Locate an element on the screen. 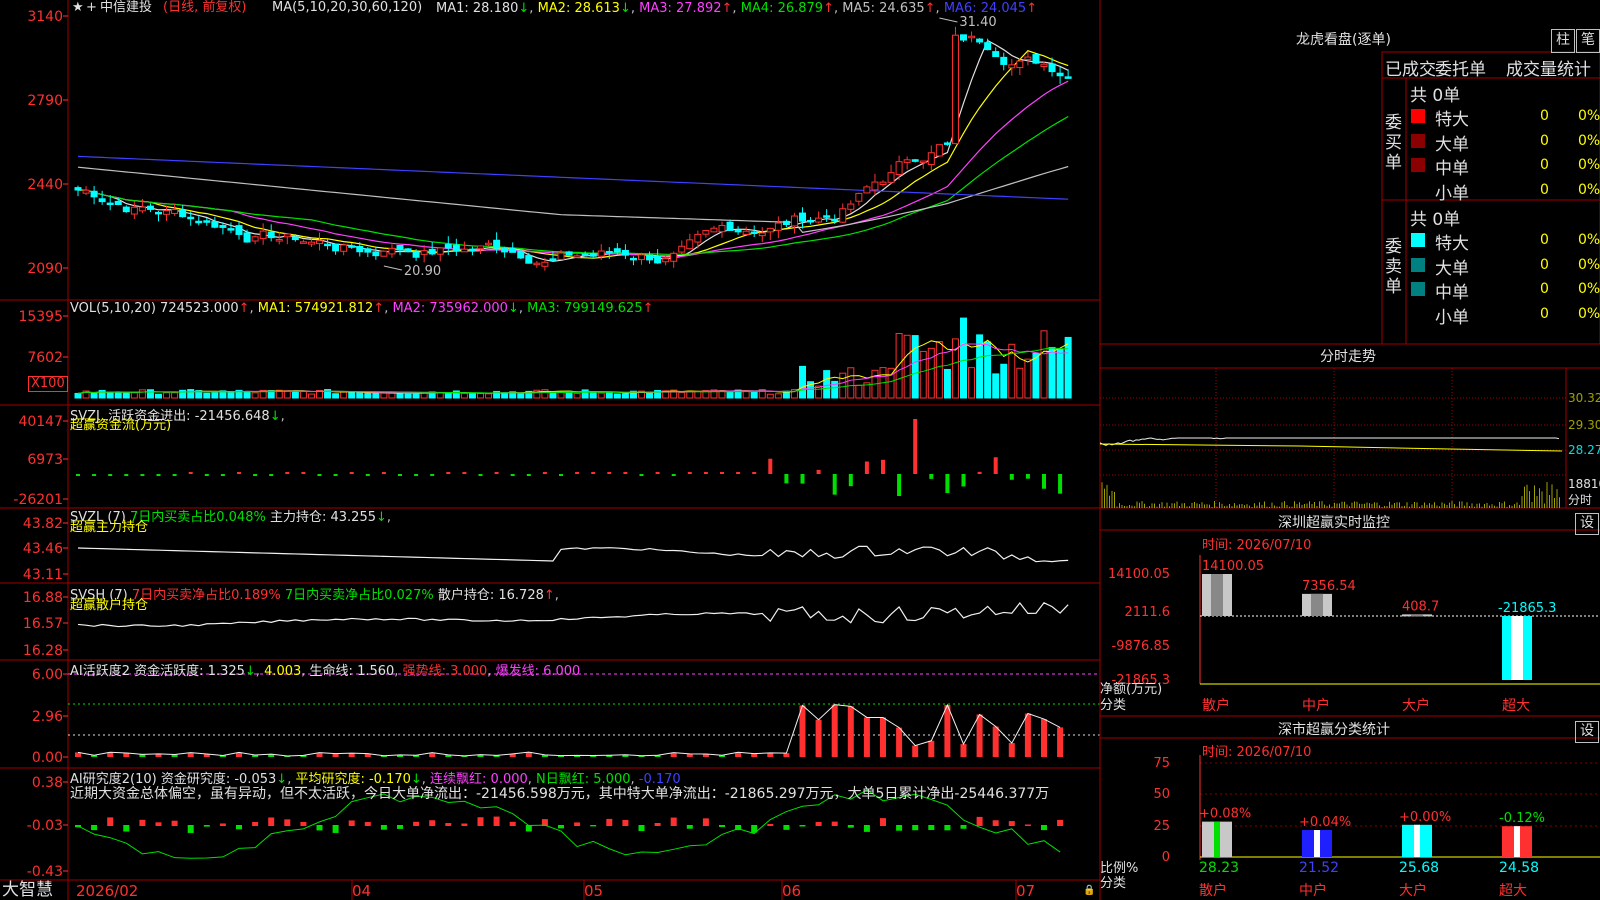 The image size is (1600, 900). order-count: 0 is located at coordinates (1544, 289).